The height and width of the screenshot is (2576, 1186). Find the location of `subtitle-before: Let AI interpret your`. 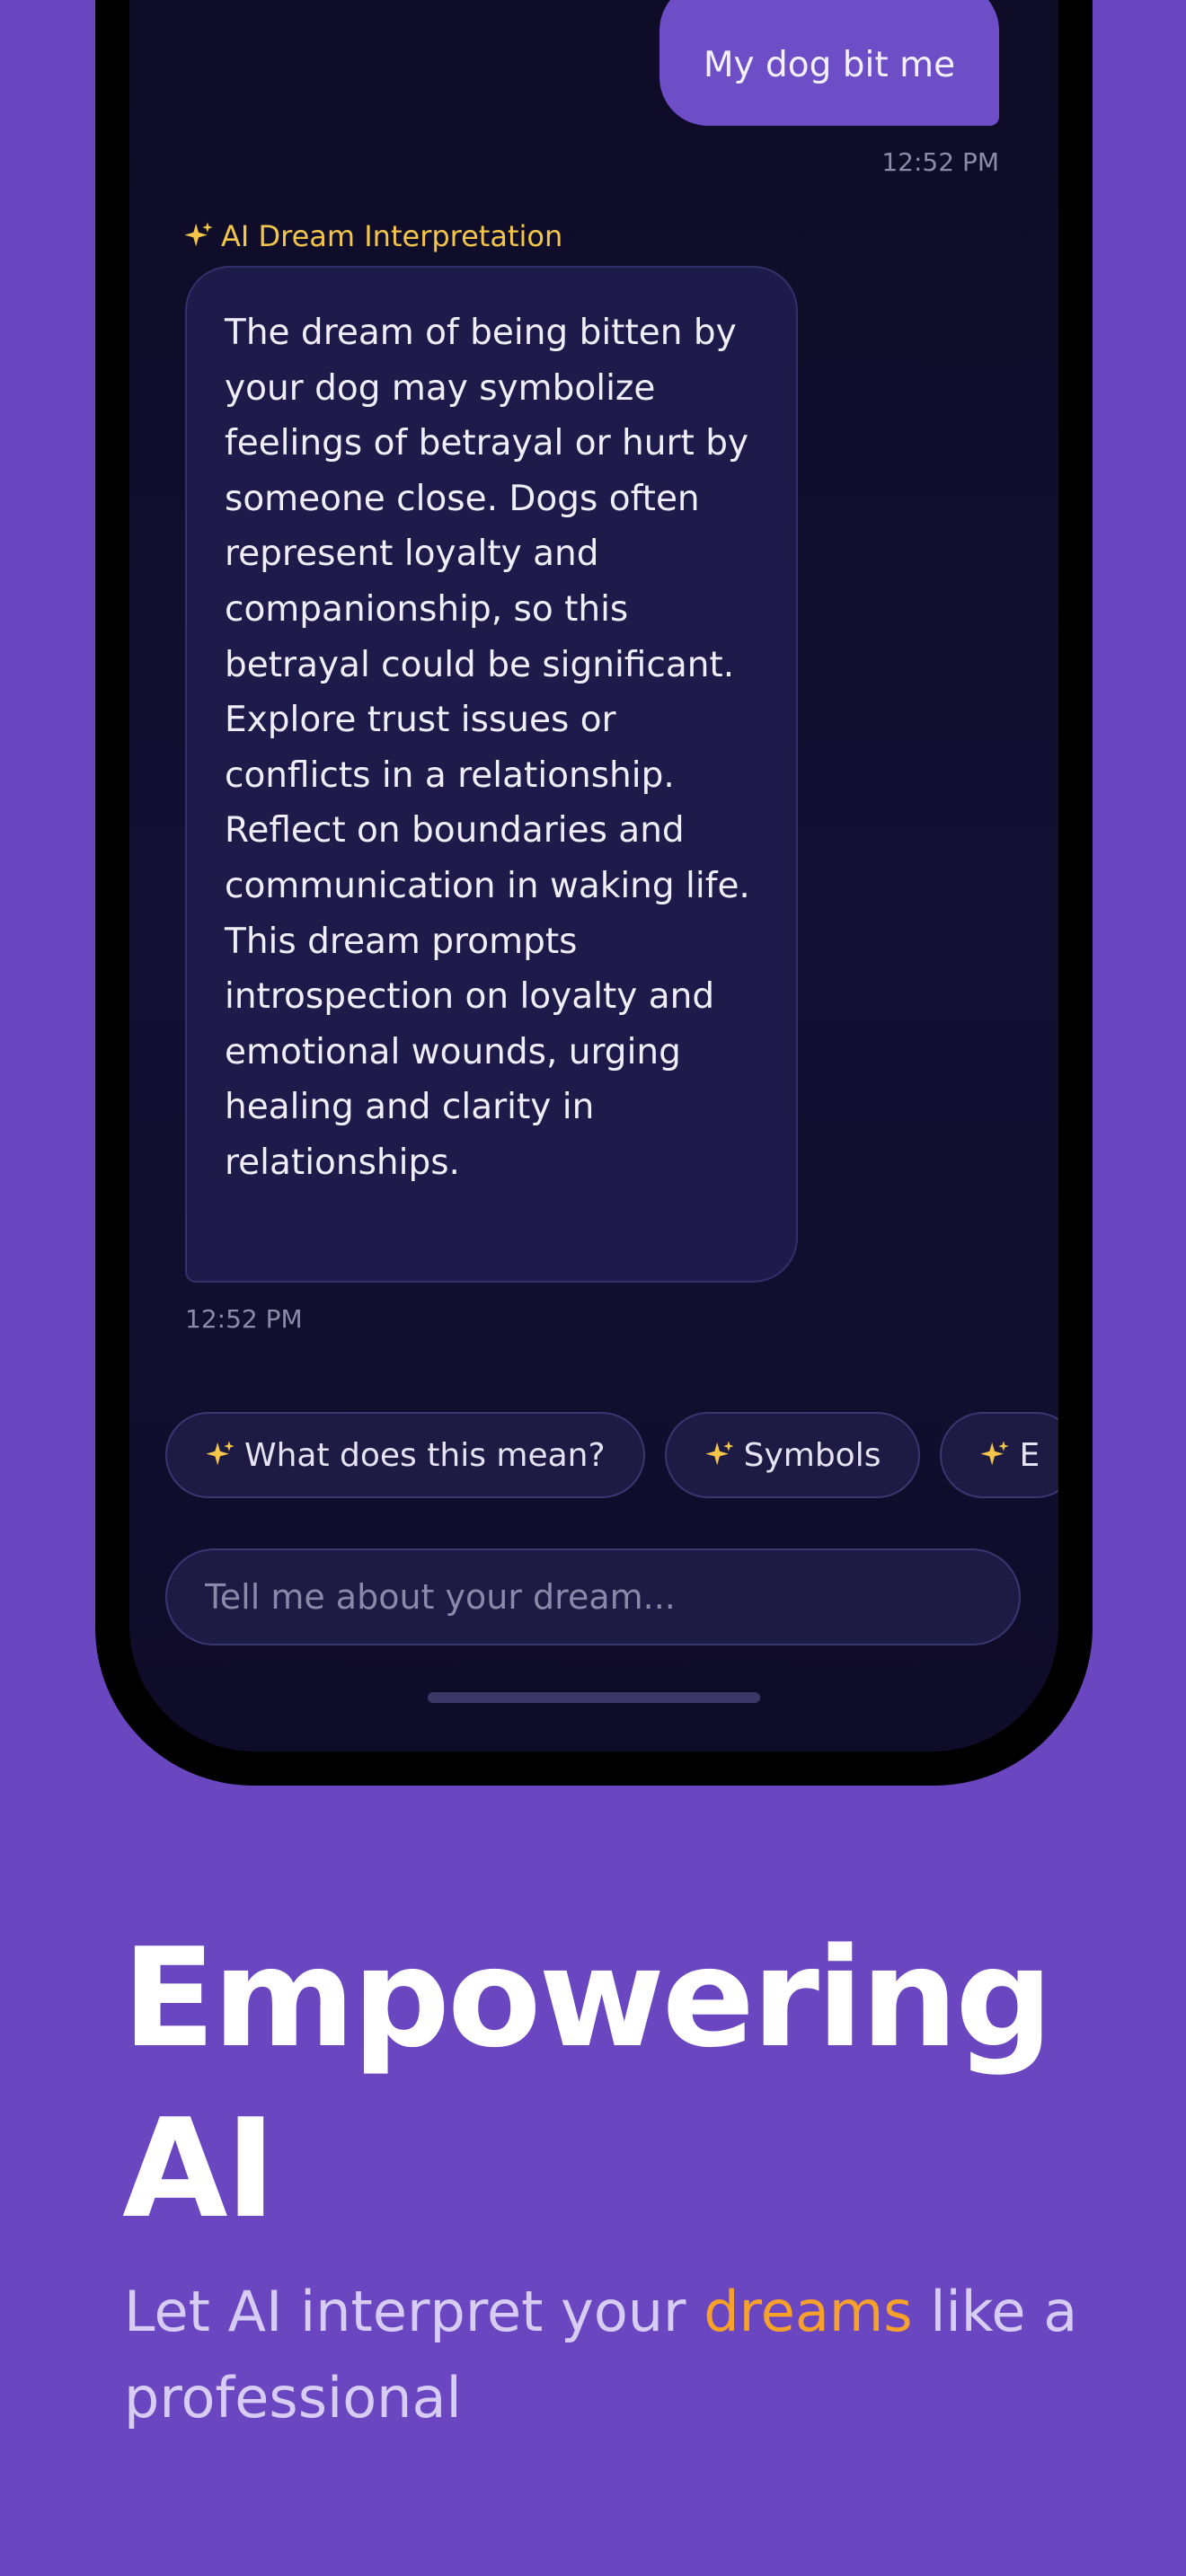

subtitle-before: Let AI interpret your is located at coordinates (414, 2311).